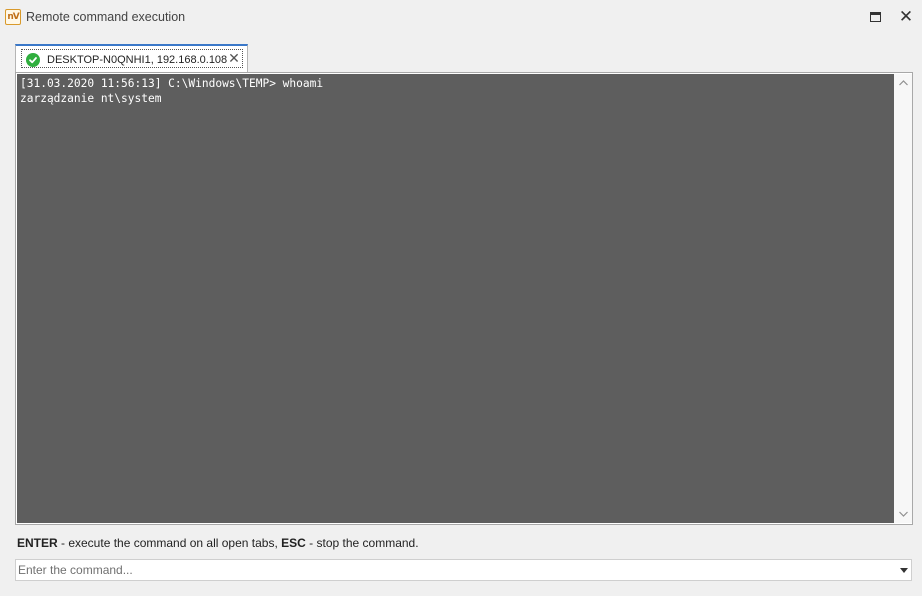 The height and width of the screenshot is (596, 922). I want to click on hint-text-enter: - execute the command on all open tabs,, so click(169, 543).